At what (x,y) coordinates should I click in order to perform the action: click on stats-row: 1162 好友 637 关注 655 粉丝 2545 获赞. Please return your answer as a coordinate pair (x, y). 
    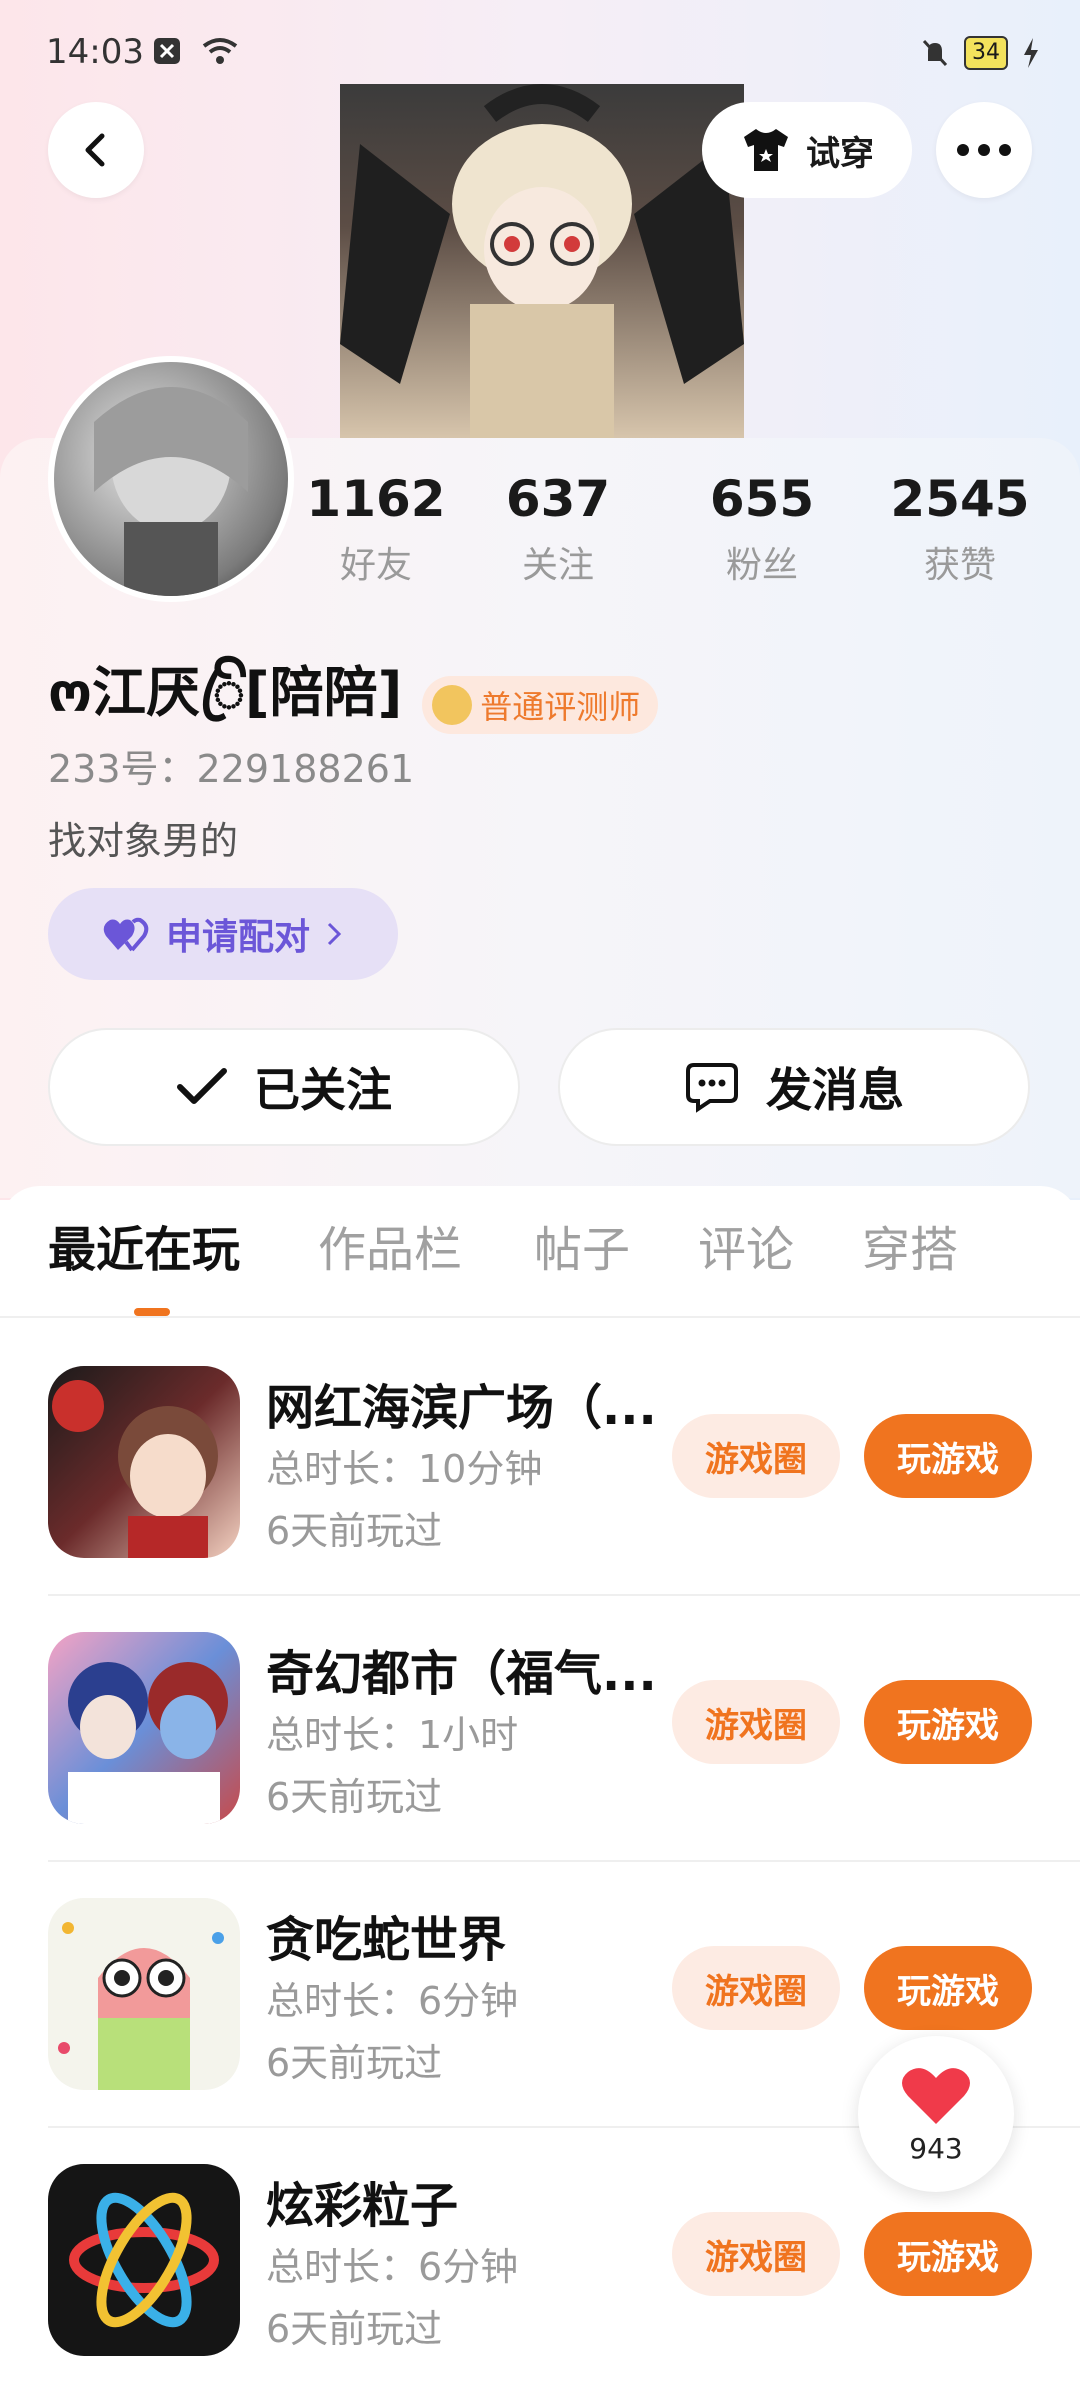
    Looking at the image, I should click on (680, 529).